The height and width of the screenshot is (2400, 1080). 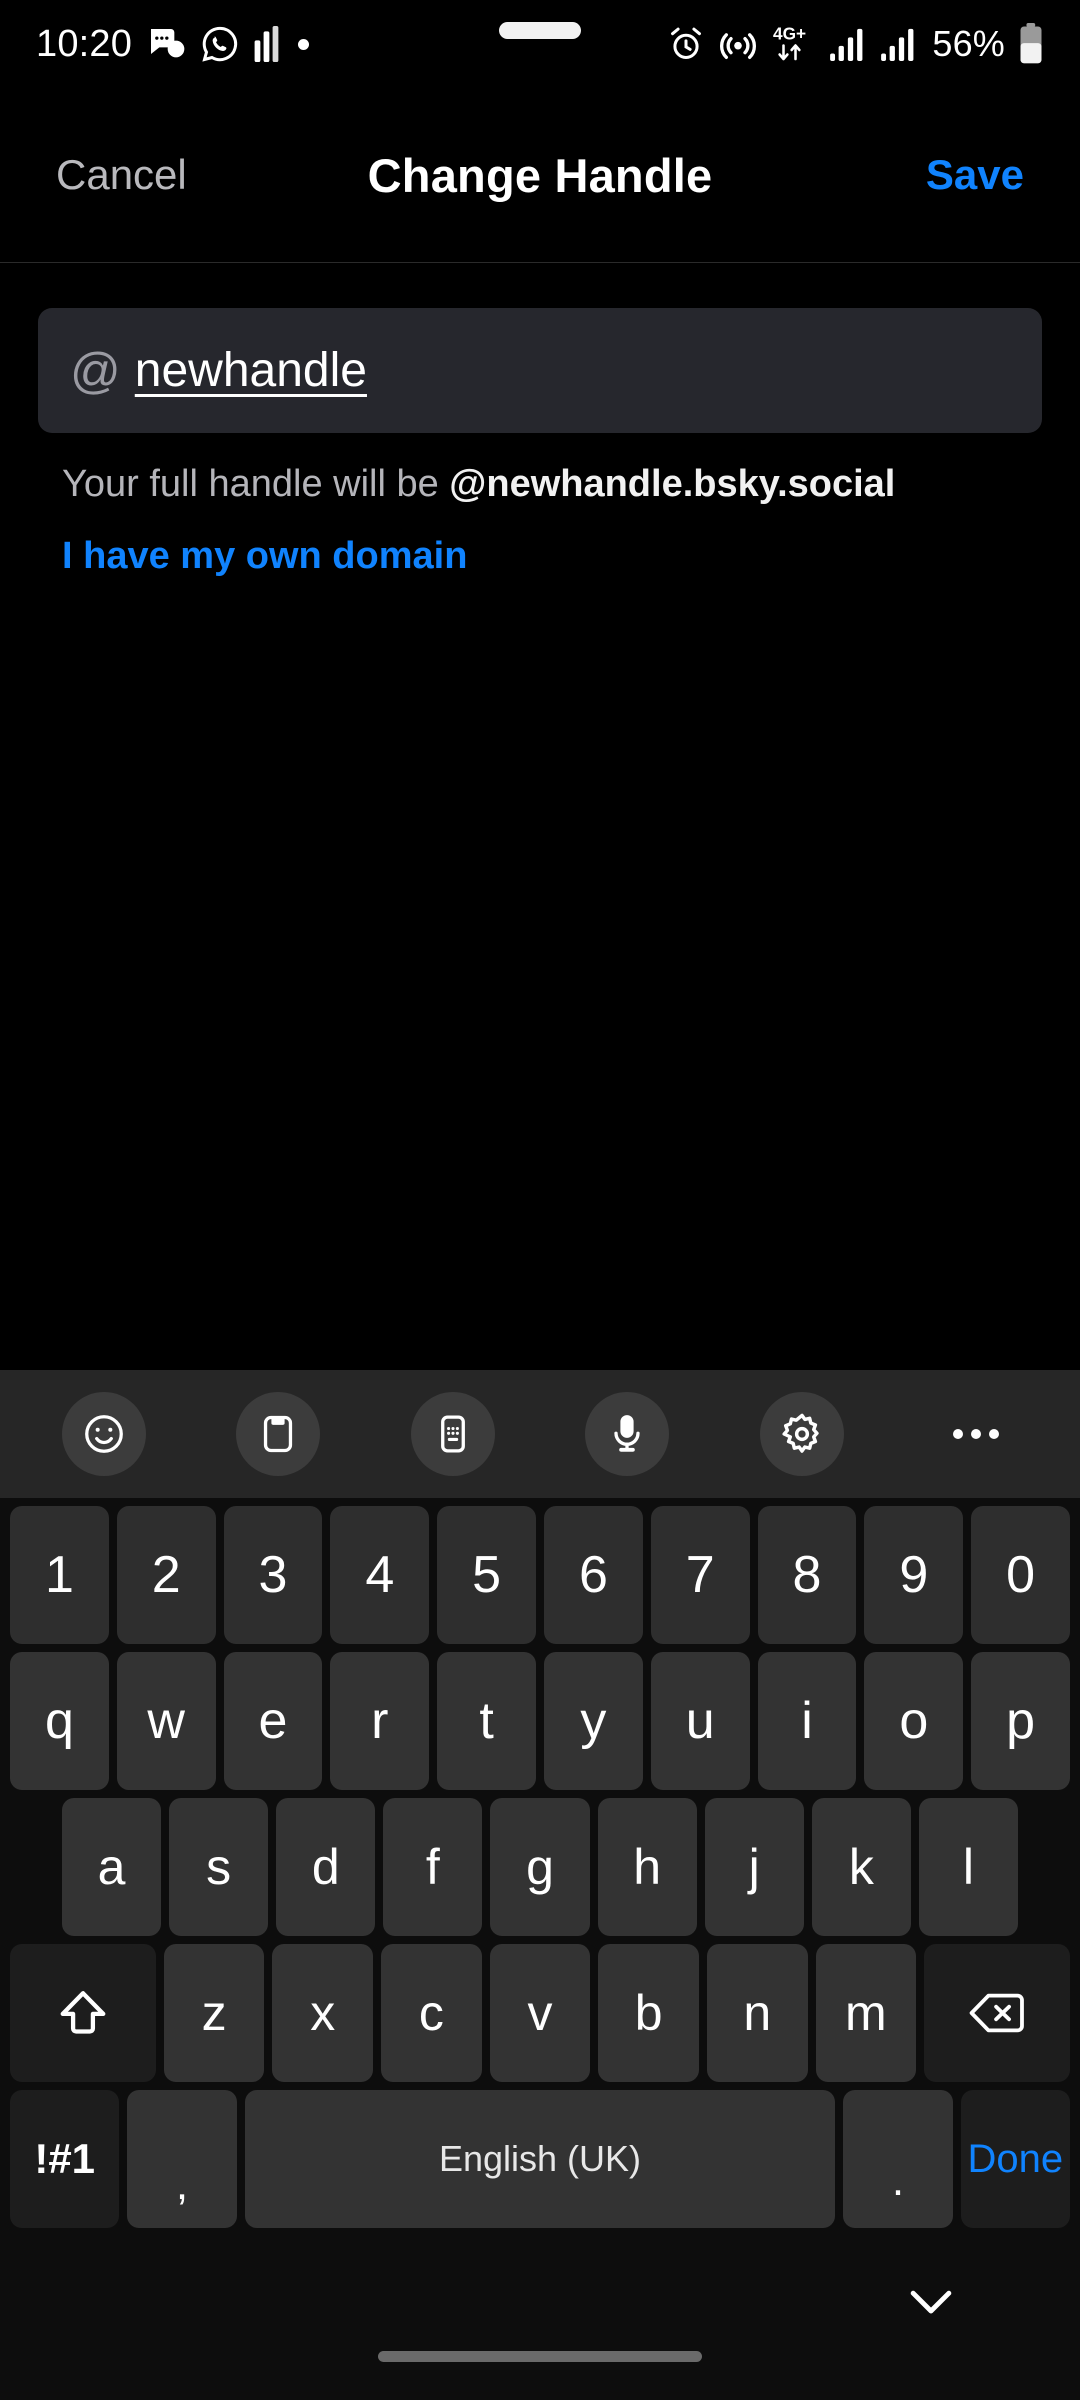 I want to click on signal-chart-icon, so click(x=269, y=44).